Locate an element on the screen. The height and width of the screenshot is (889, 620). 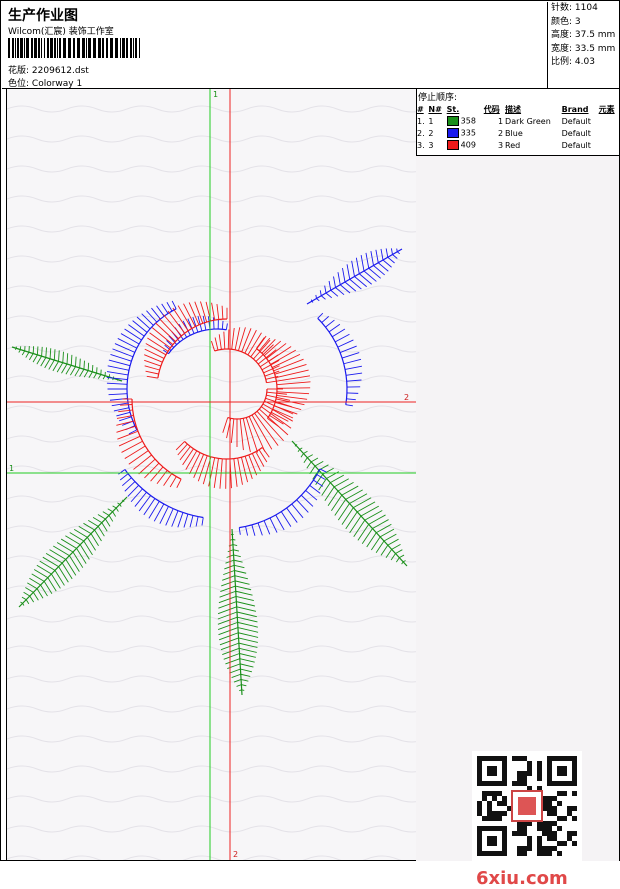
col-index: # is located at coordinates (421, 109).